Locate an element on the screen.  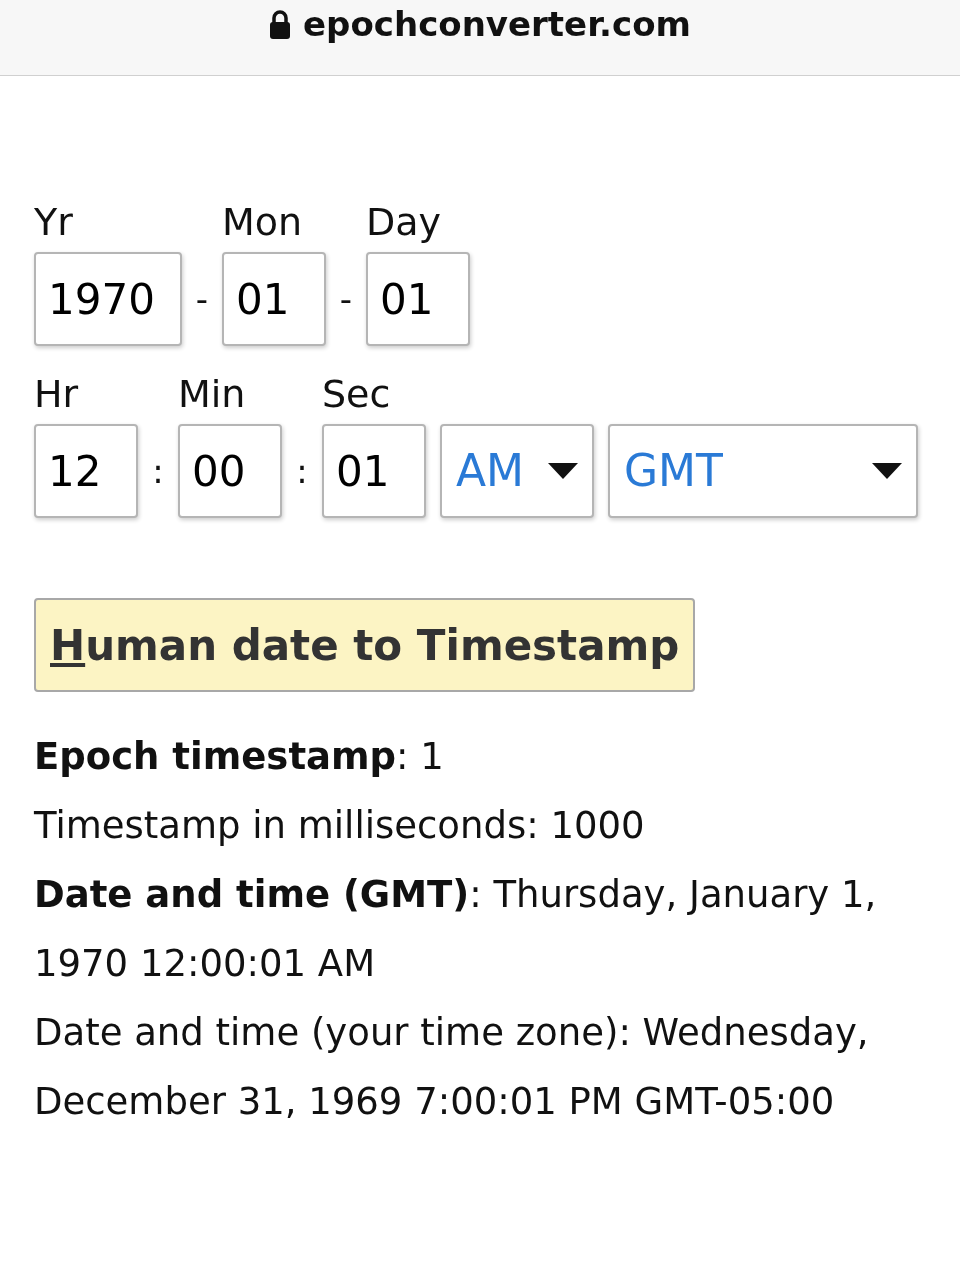
field-label: Mon is located at coordinates (263, 222).